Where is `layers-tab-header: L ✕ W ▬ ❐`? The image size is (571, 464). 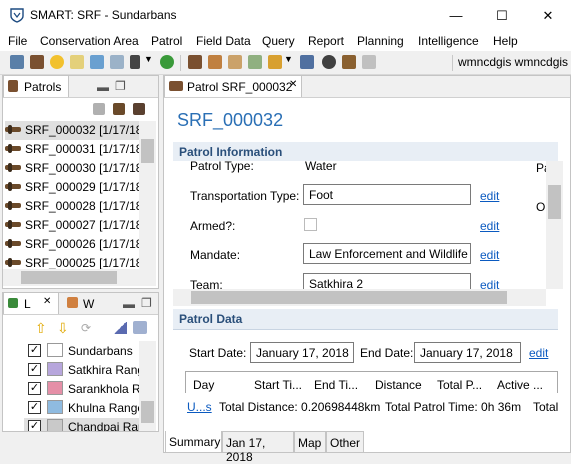
layers-tab-header: L ✕ W ▬ ❐ is located at coordinates (80, 303).